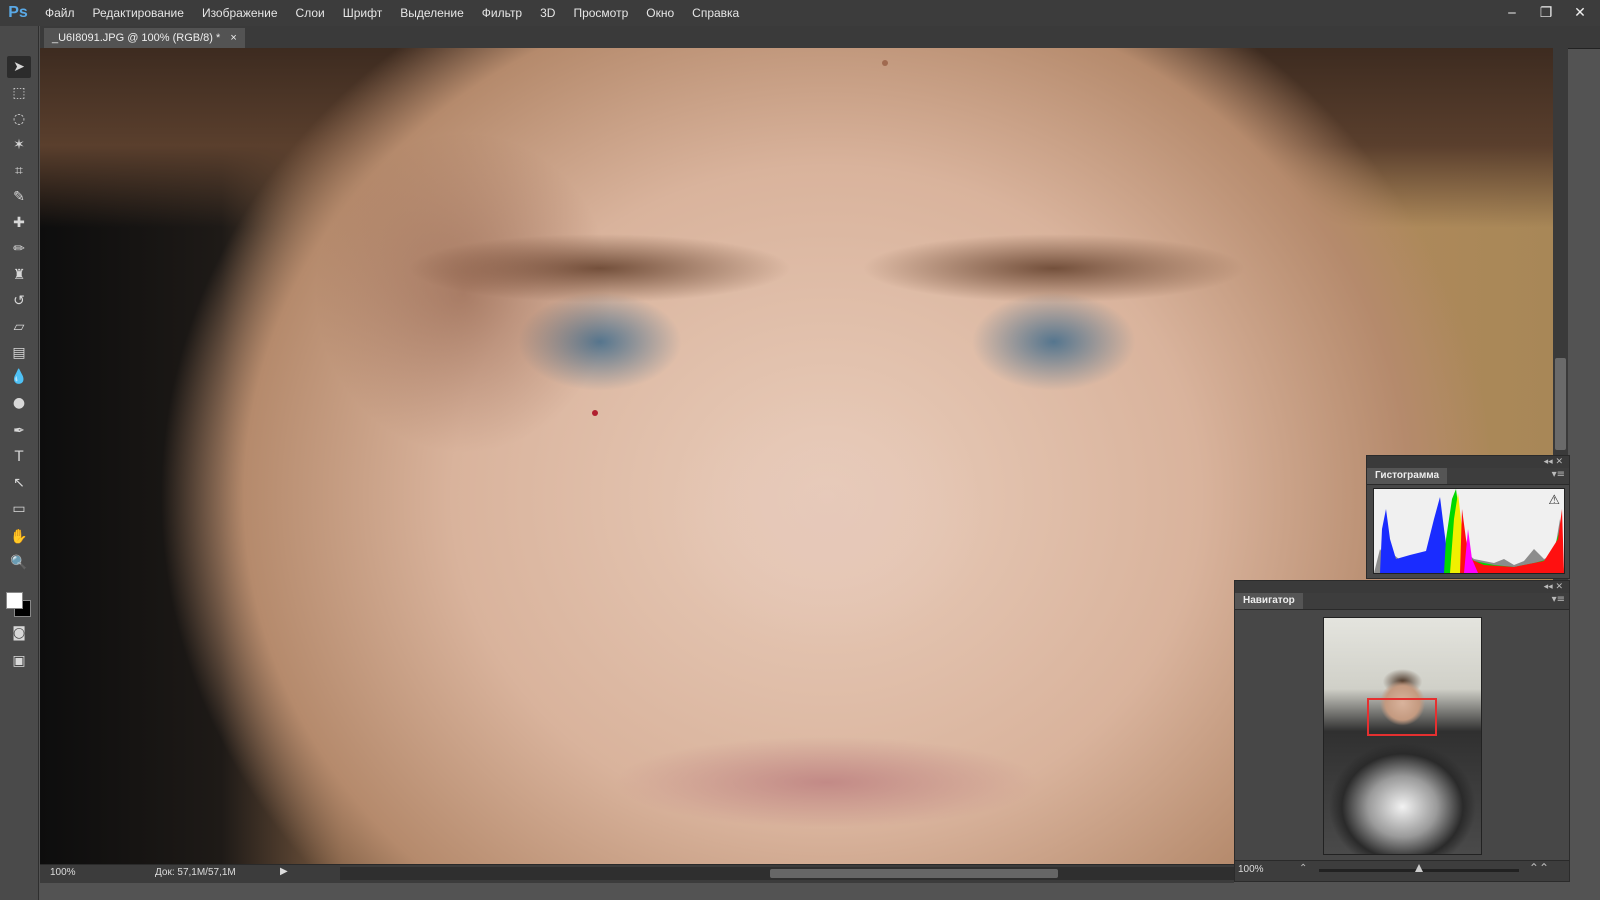 The width and height of the screenshot is (1600, 900). What do you see at coordinates (19, 223) in the screenshot?
I see `healing-brush-tool-icon: ✚` at bounding box center [19, 223].